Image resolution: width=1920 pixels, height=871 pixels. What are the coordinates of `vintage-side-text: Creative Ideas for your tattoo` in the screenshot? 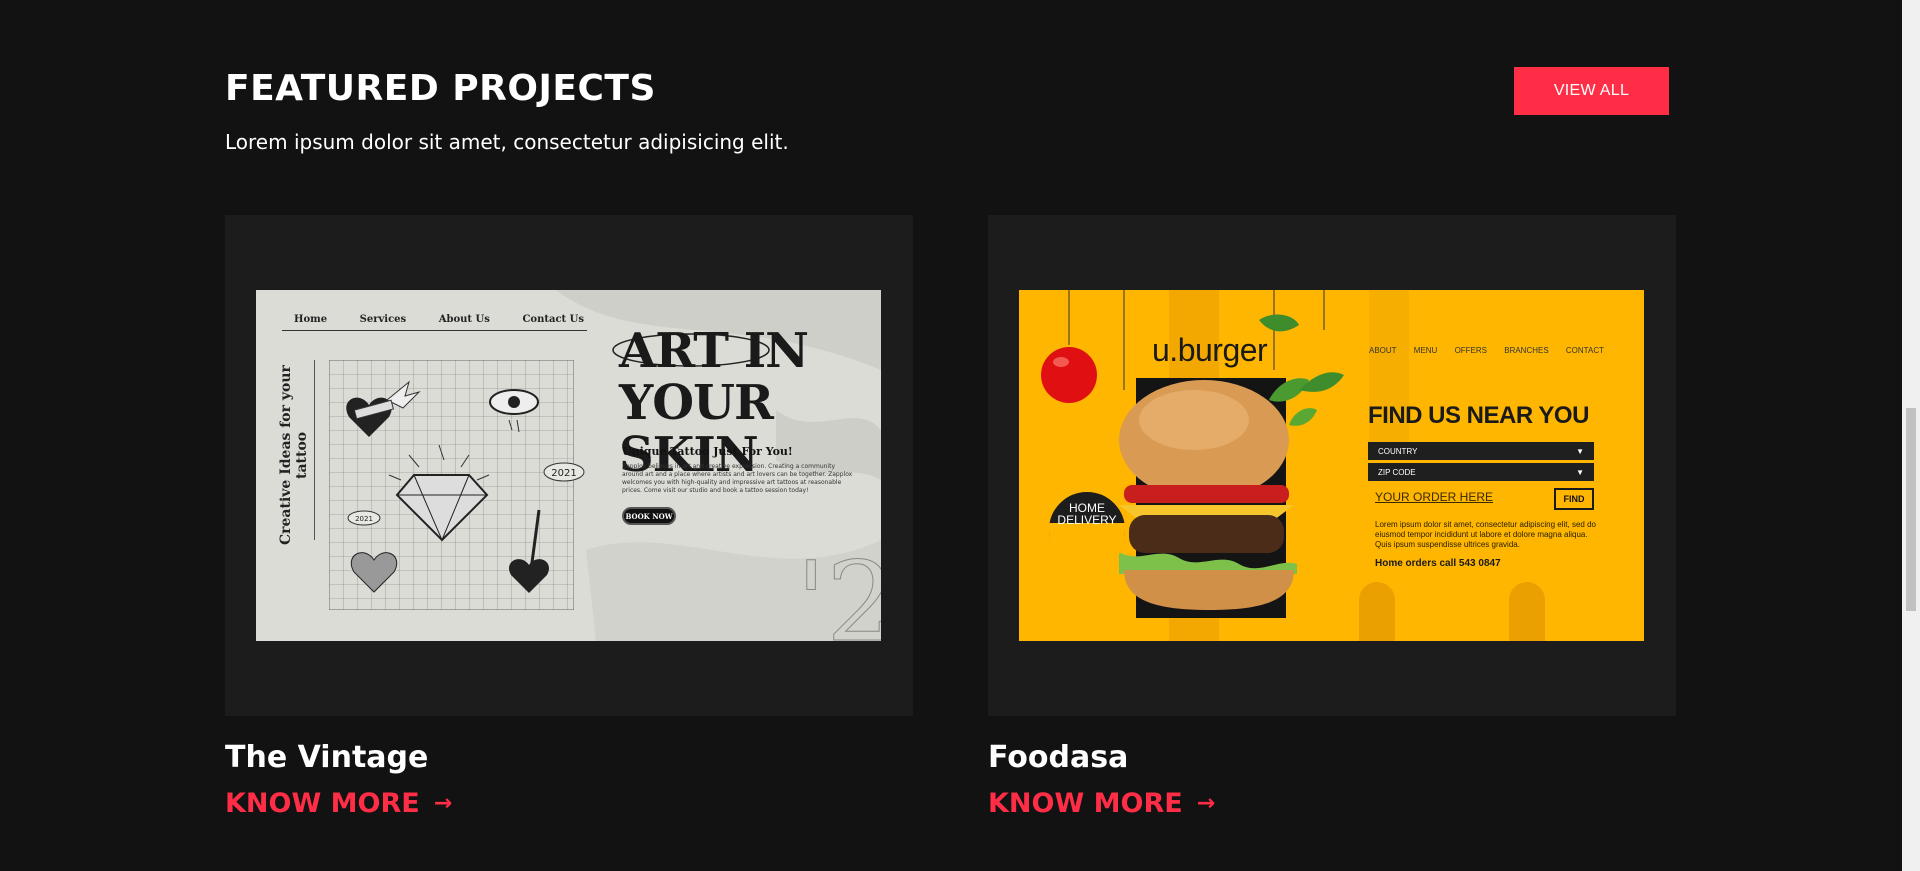 It's located at (294, 455).